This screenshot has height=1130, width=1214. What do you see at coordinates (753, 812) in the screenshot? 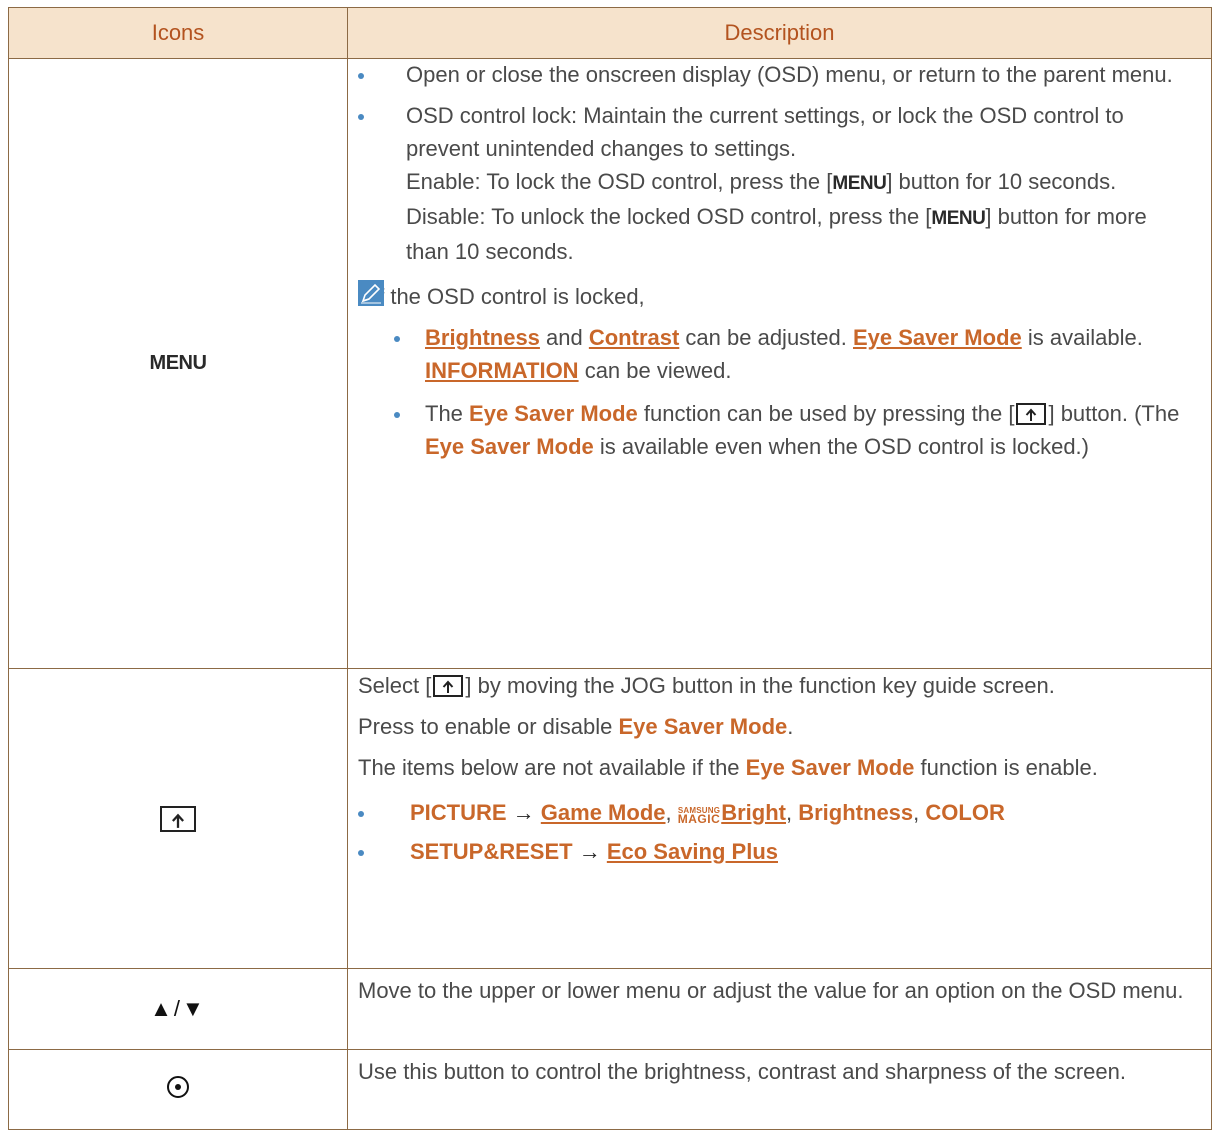
I see `magic-bright-link: Bright` at bounding box center [753, 812].